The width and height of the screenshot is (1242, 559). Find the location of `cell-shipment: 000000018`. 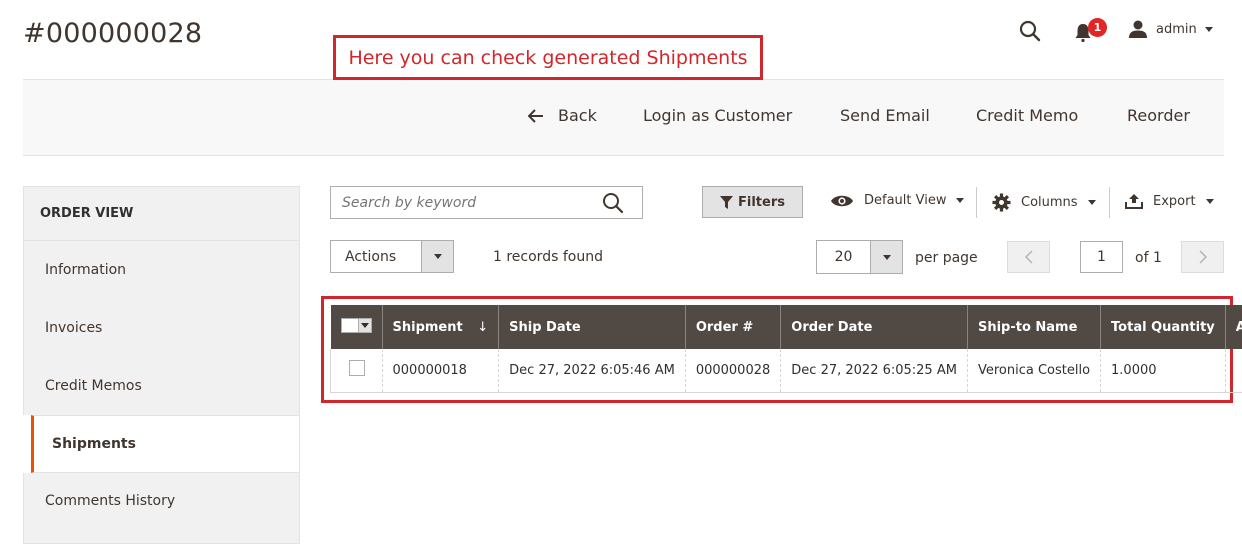

cell-shipment: 000000018 is located at coordinates (440, 371).